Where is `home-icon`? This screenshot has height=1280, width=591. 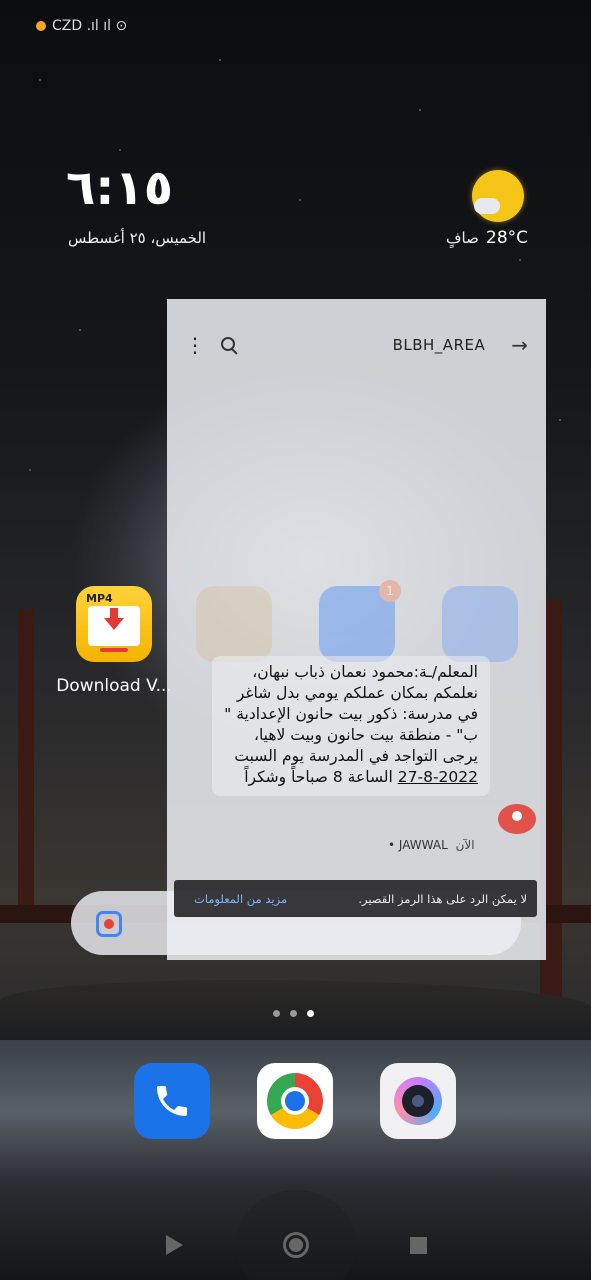 home-icon is located at coordinates (296, 1245).